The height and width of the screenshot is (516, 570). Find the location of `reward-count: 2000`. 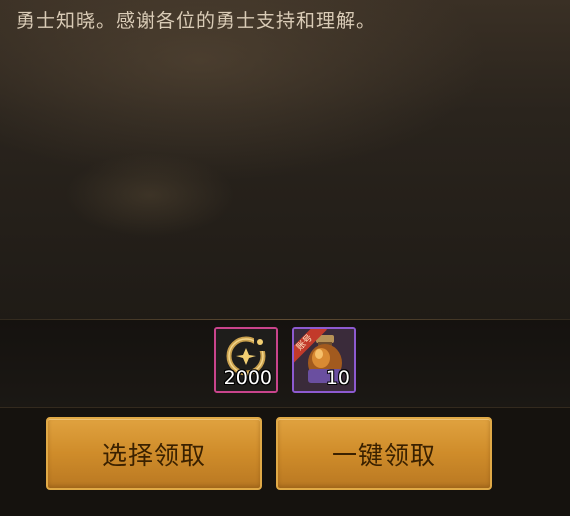

reward-count: 2000 is located at coordinates (247, 378).